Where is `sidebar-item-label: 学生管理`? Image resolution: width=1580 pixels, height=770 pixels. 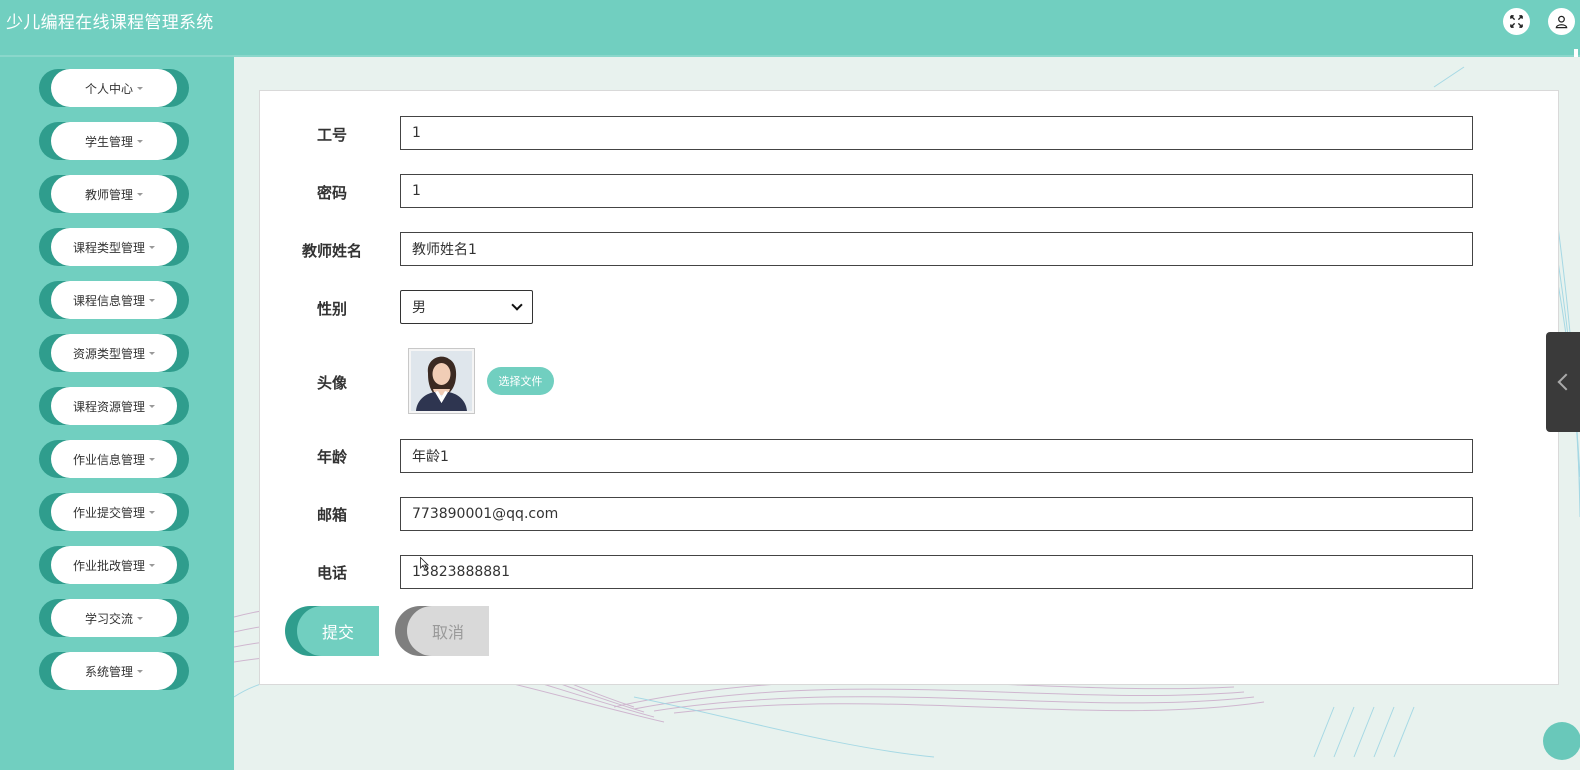 sidebar-item-label: 学生管理 is located at coordinates (108, 141).